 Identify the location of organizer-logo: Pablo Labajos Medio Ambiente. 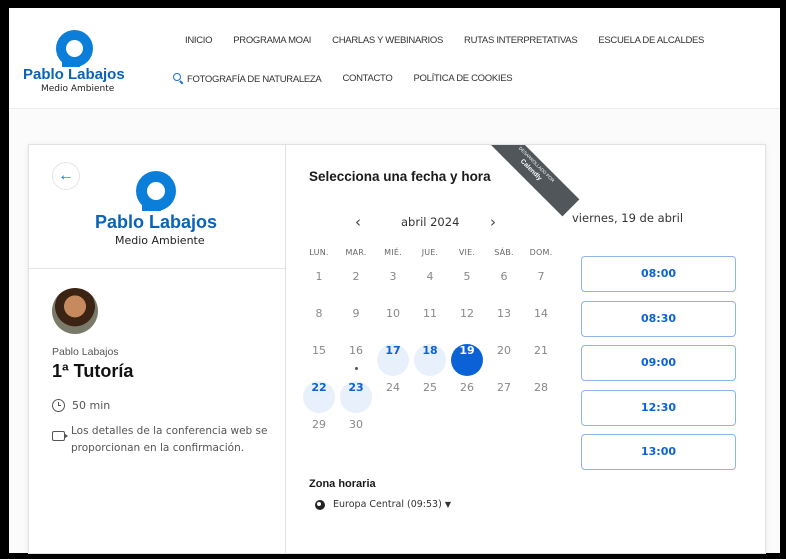
(159, 211).